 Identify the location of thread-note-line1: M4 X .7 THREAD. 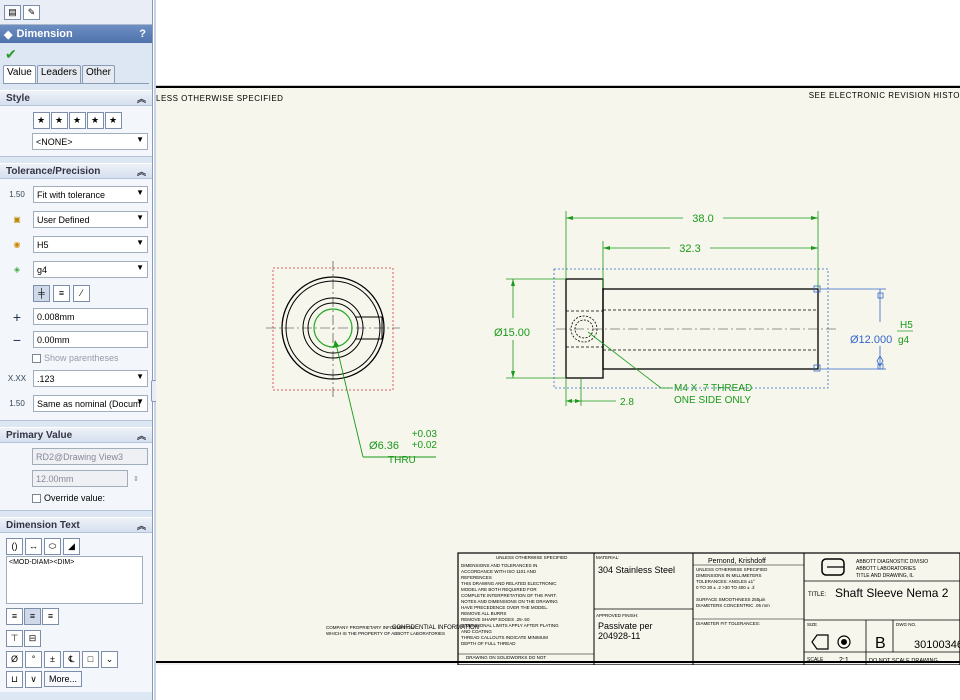
(713, 388).